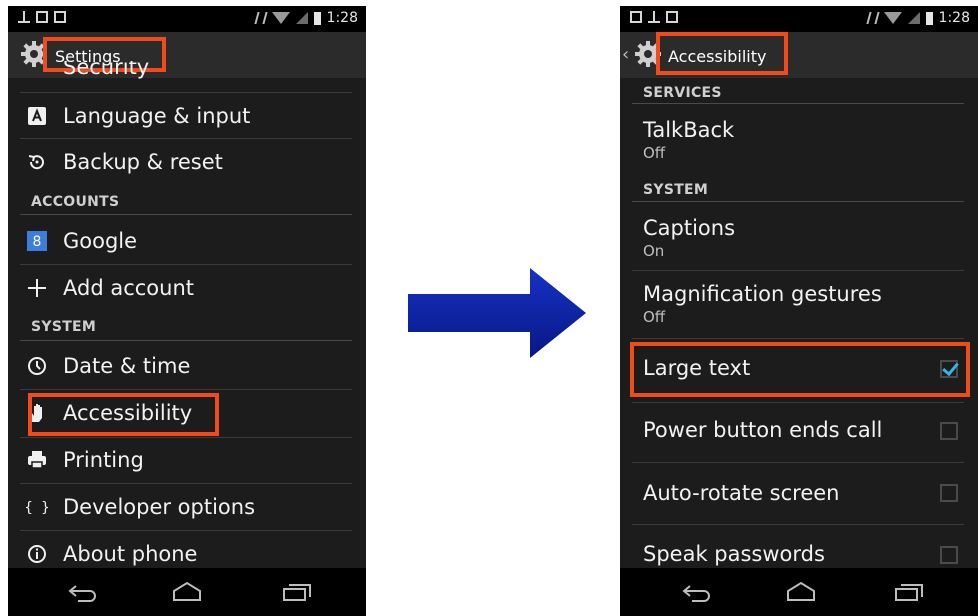 The width and height of the screenshot is (978, 616). I want to click on title-highlight-box, so click(722, 53).